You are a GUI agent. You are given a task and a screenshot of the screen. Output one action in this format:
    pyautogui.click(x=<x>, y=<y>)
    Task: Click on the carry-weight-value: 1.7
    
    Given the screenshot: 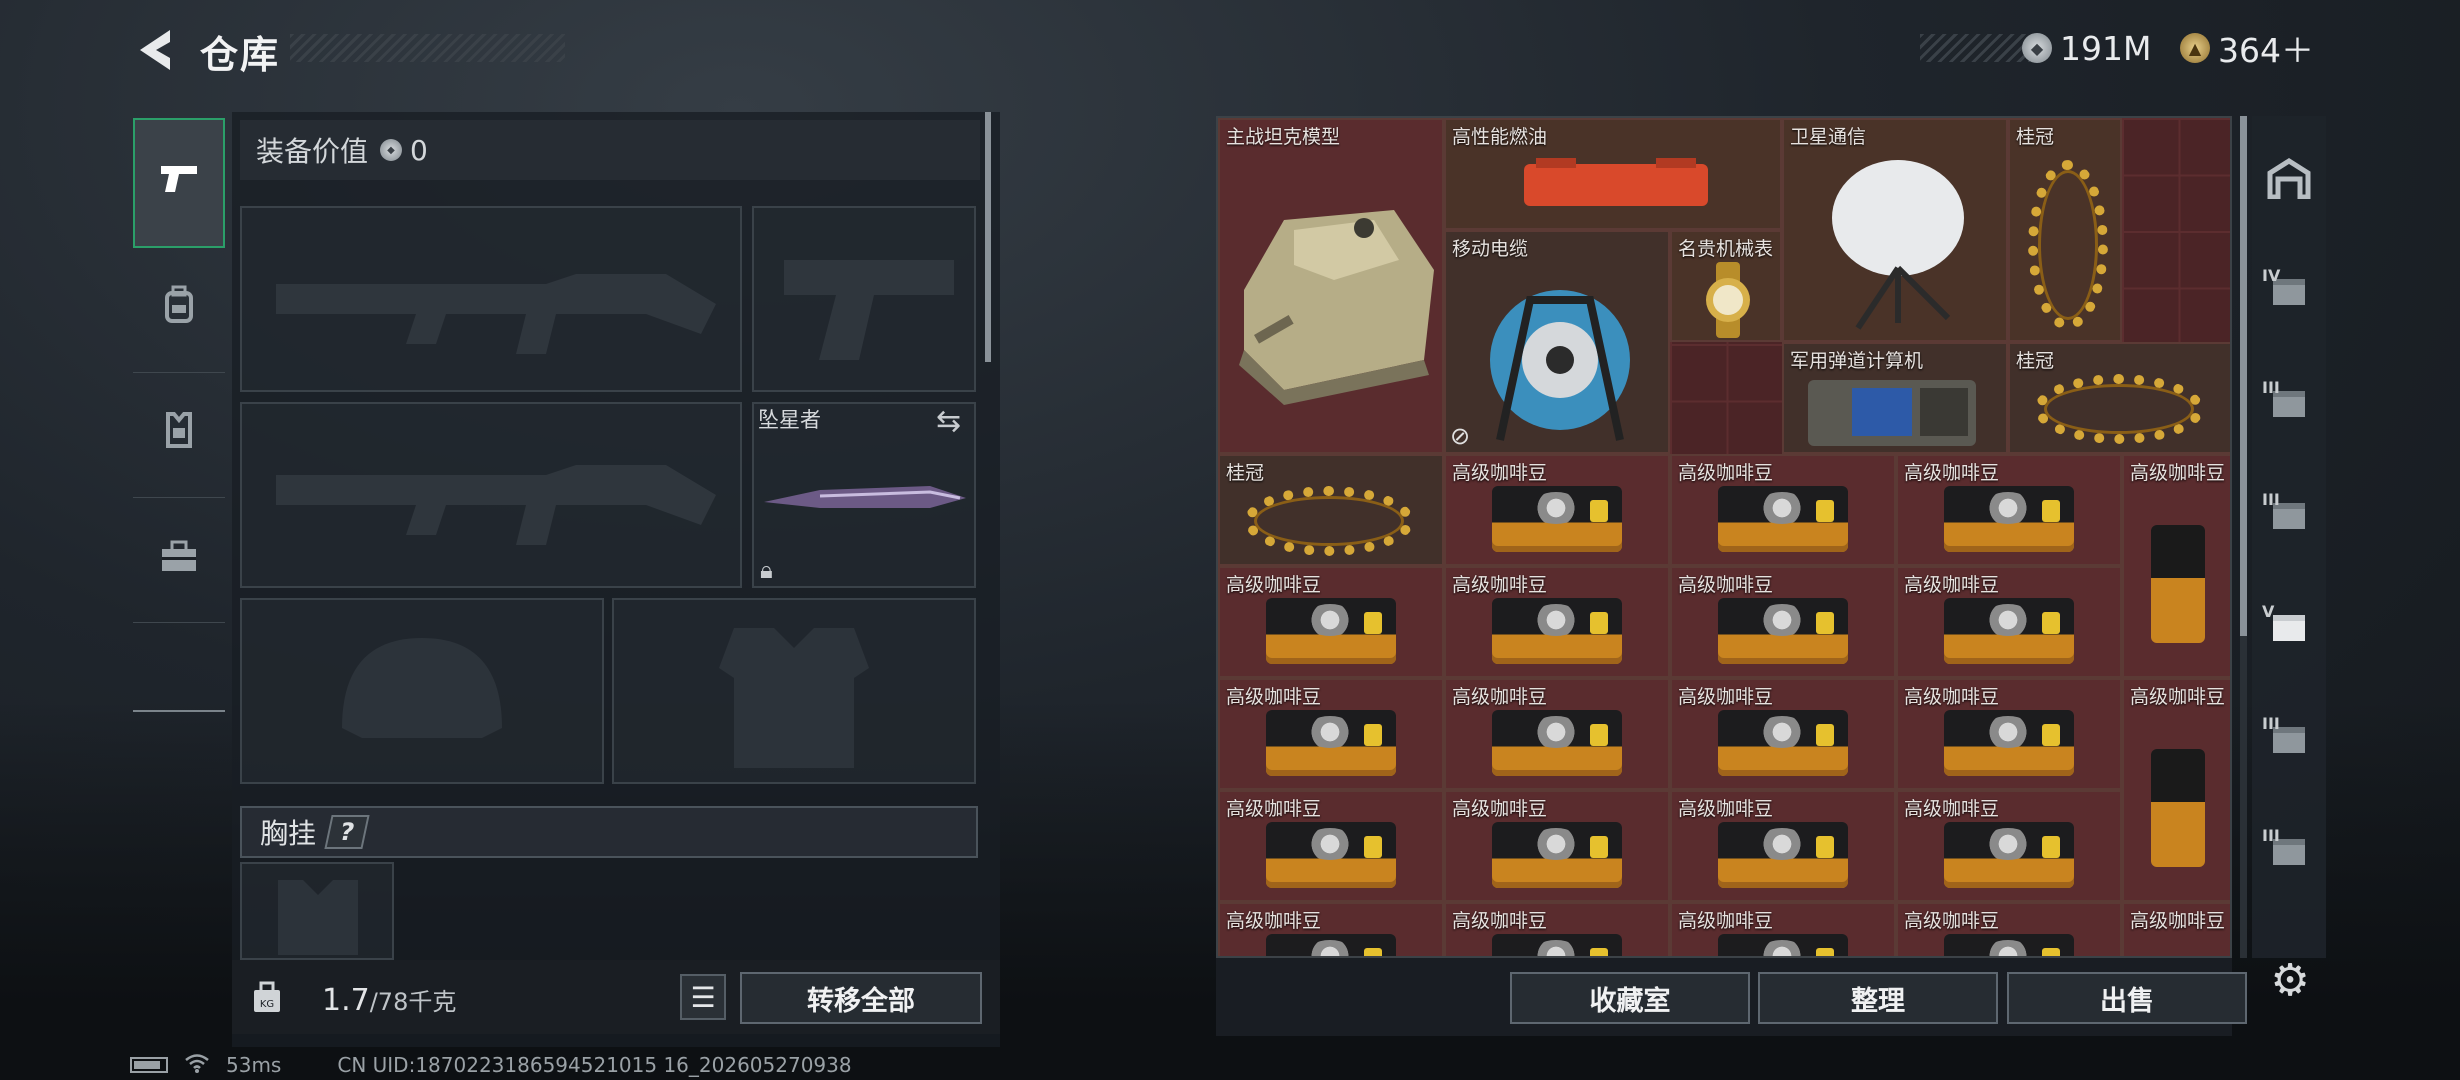 What is the action you would take?
    pyautogui.click(x=346, y=1000)
    